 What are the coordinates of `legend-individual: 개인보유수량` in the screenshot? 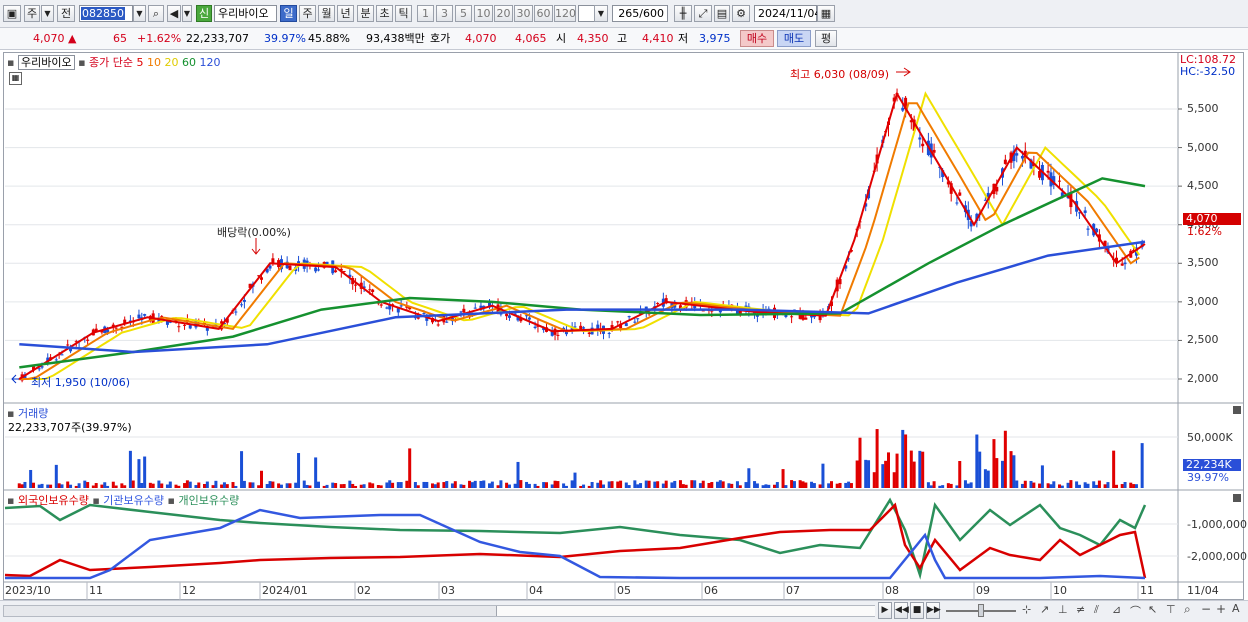 It's located at (208, 500).